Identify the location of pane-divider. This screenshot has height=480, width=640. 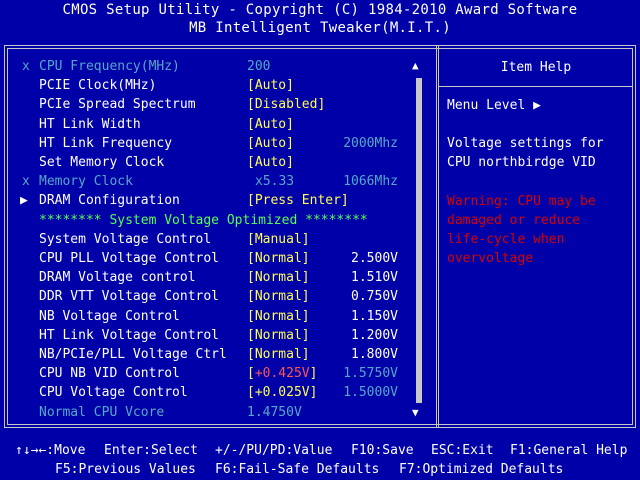
(437, 236).